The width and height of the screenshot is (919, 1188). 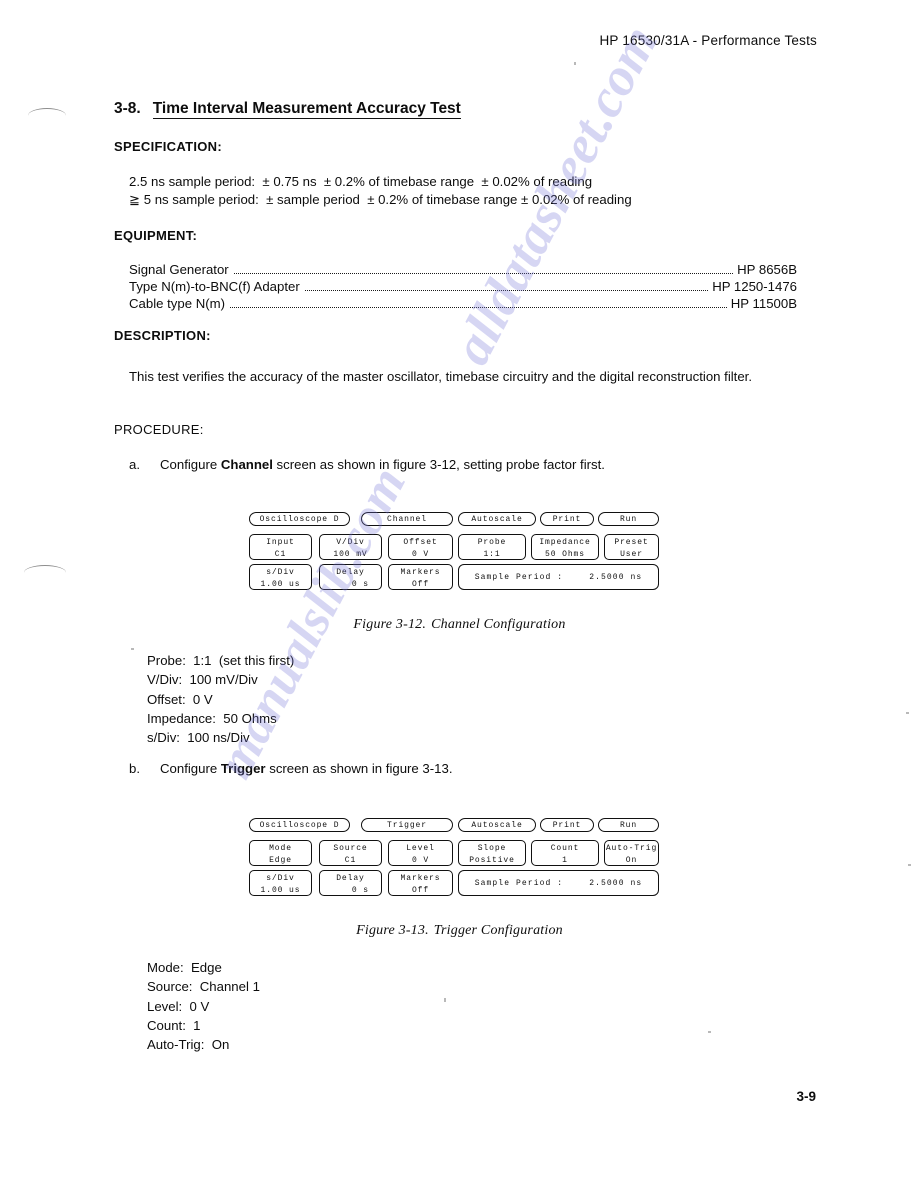 What do you see at coordinates (390, 624) in the screenshot?
I see `caption-number: Figure 3-12.` at bounding box center [390, 624].